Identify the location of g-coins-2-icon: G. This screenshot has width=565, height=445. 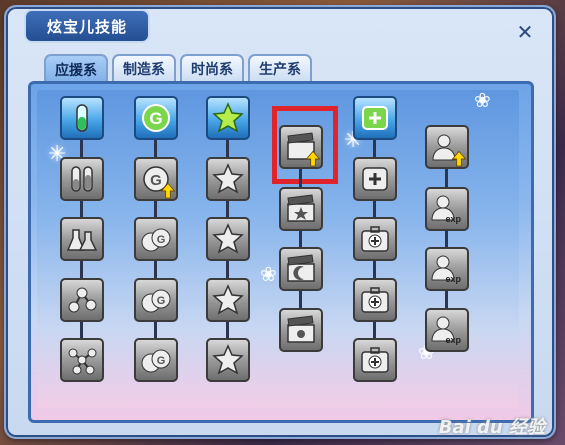
(156, 239).